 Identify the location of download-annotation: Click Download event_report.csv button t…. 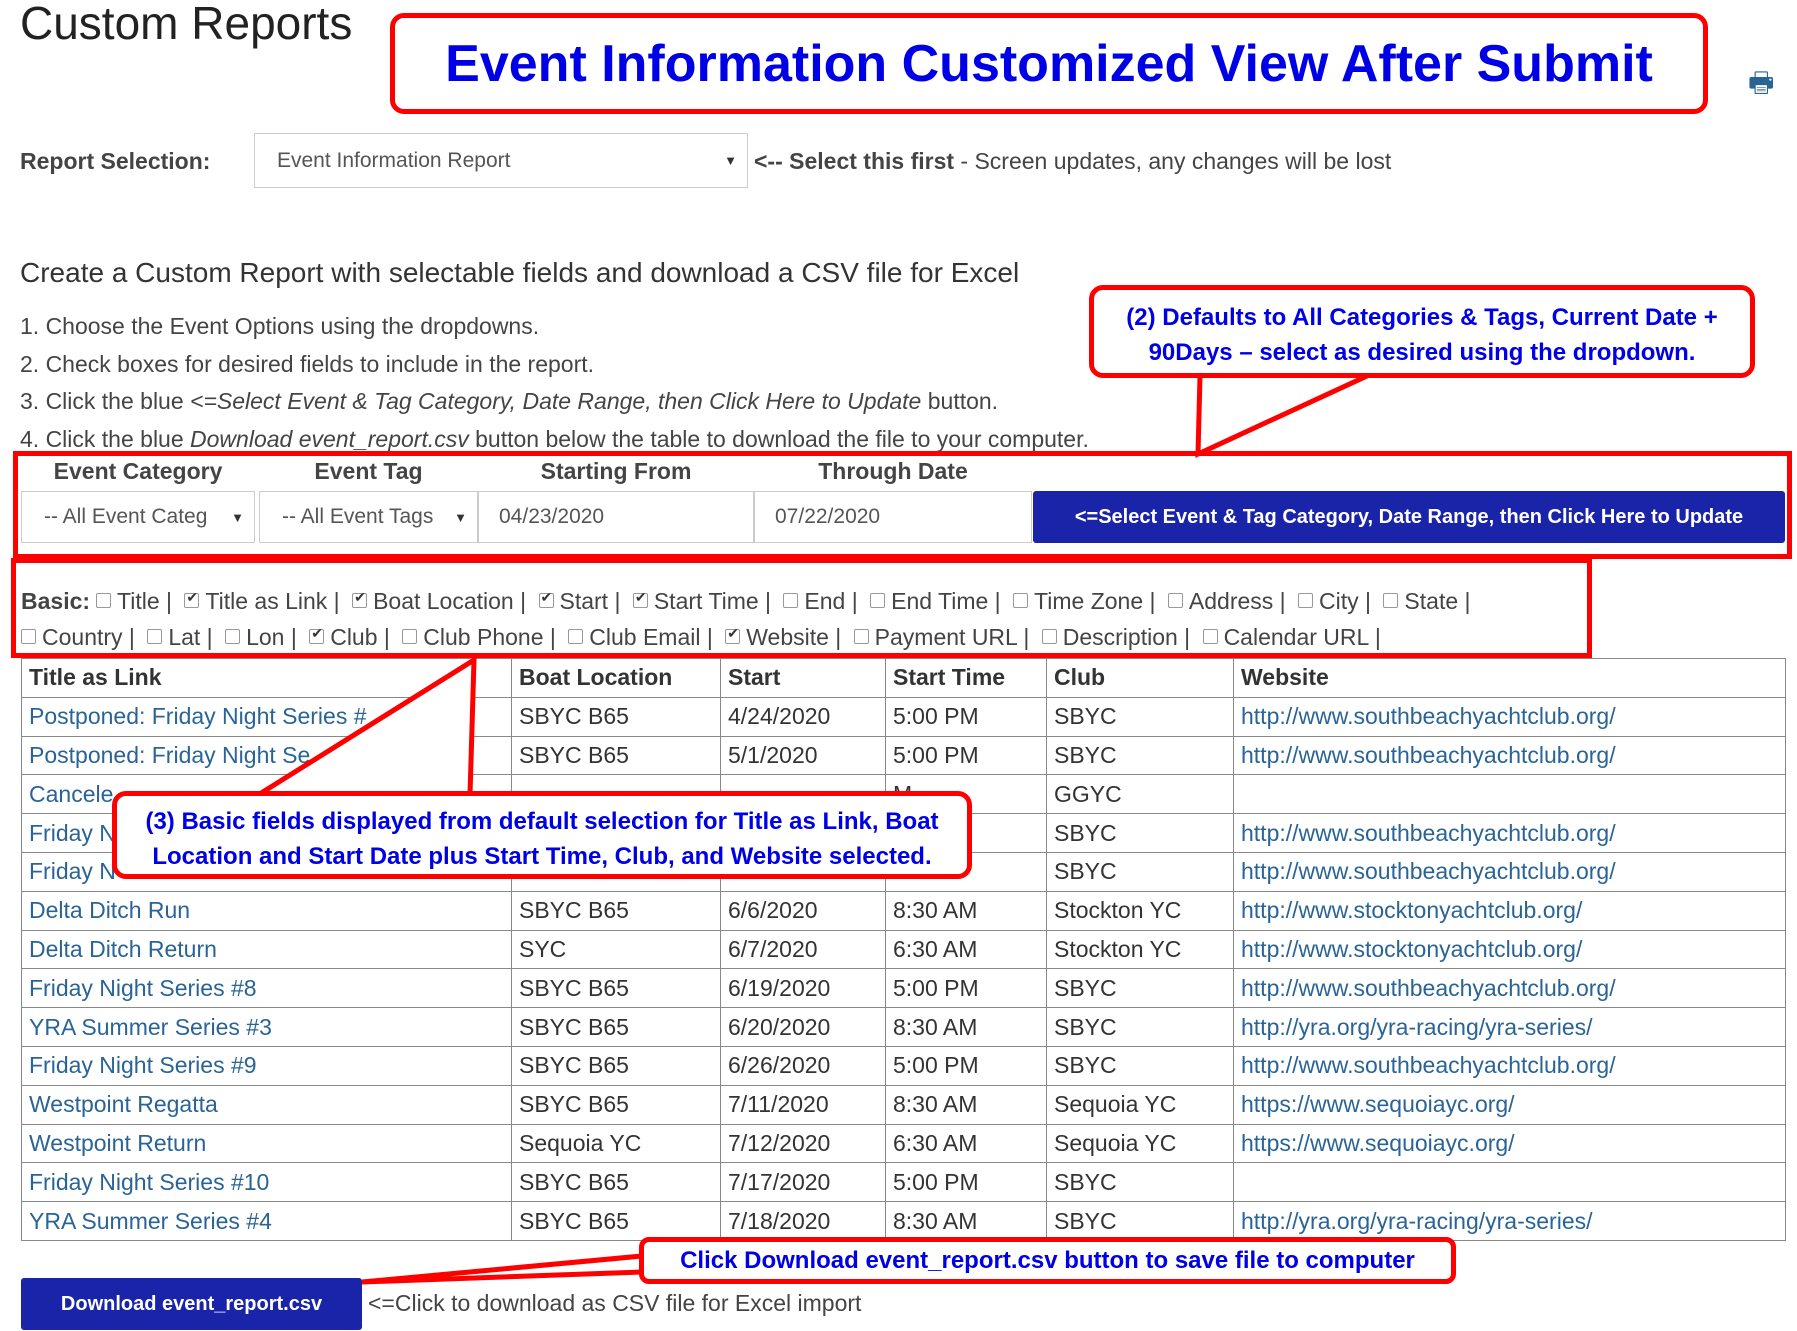
(1047, 1260).